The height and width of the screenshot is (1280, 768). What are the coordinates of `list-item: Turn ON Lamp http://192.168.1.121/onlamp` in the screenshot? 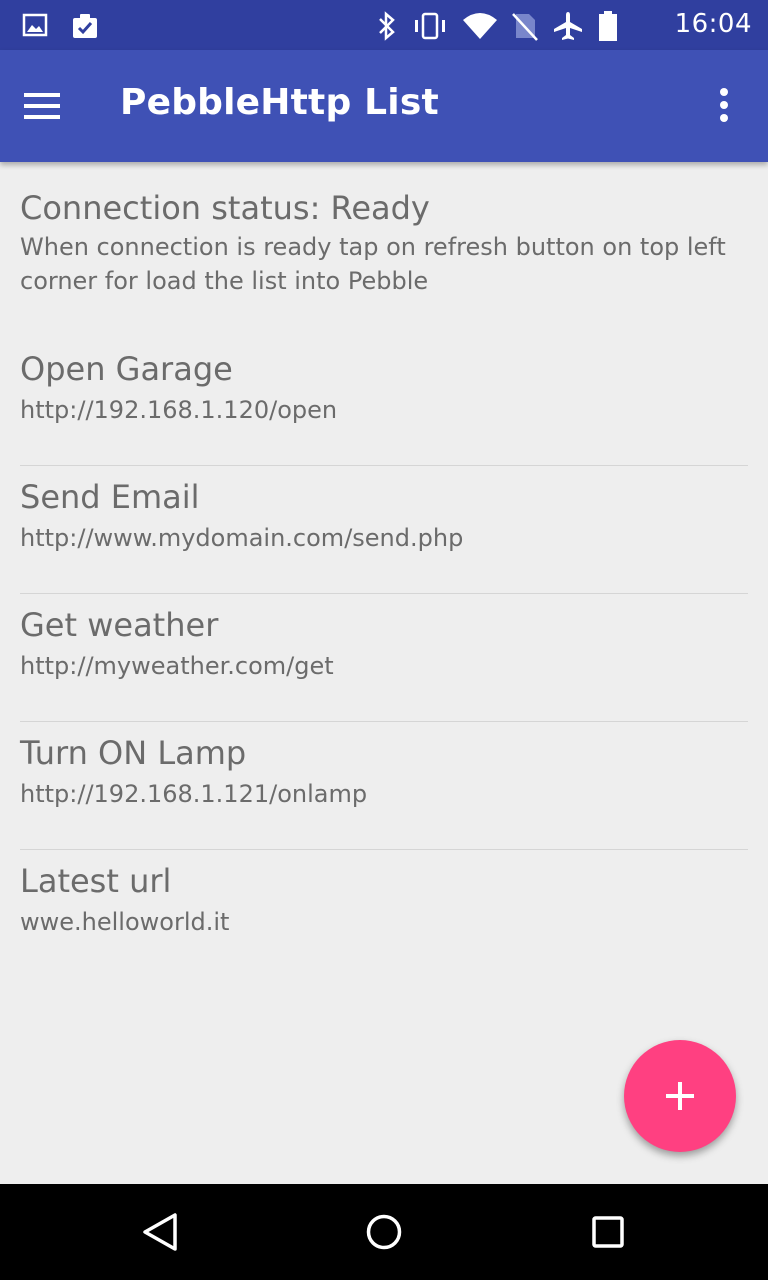 It's located at (384, 786).